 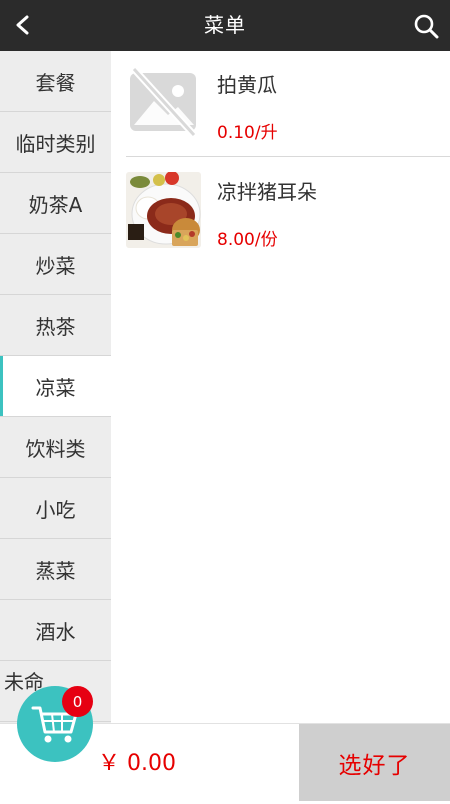 I want to click on cart-total: ￥ 0.00, so click(x=137, y=763).